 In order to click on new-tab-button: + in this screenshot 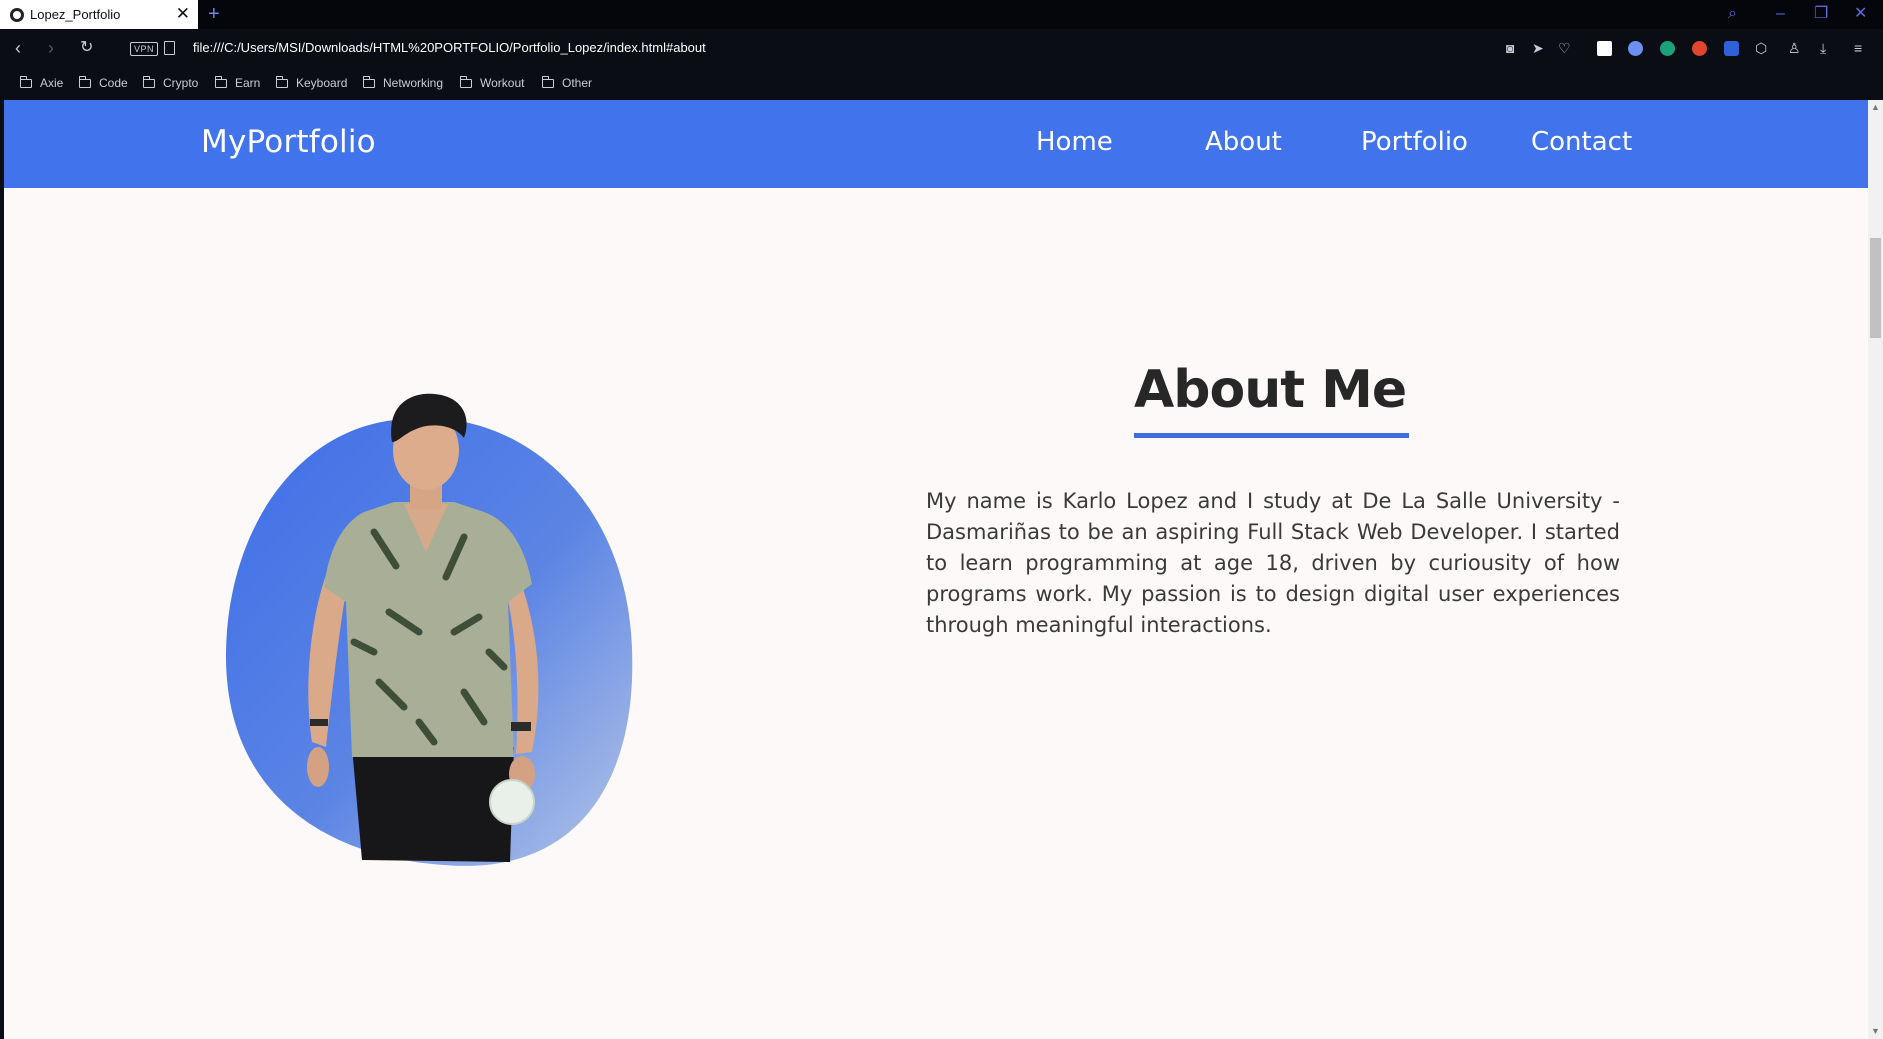, I will do `click(214, 14)`.